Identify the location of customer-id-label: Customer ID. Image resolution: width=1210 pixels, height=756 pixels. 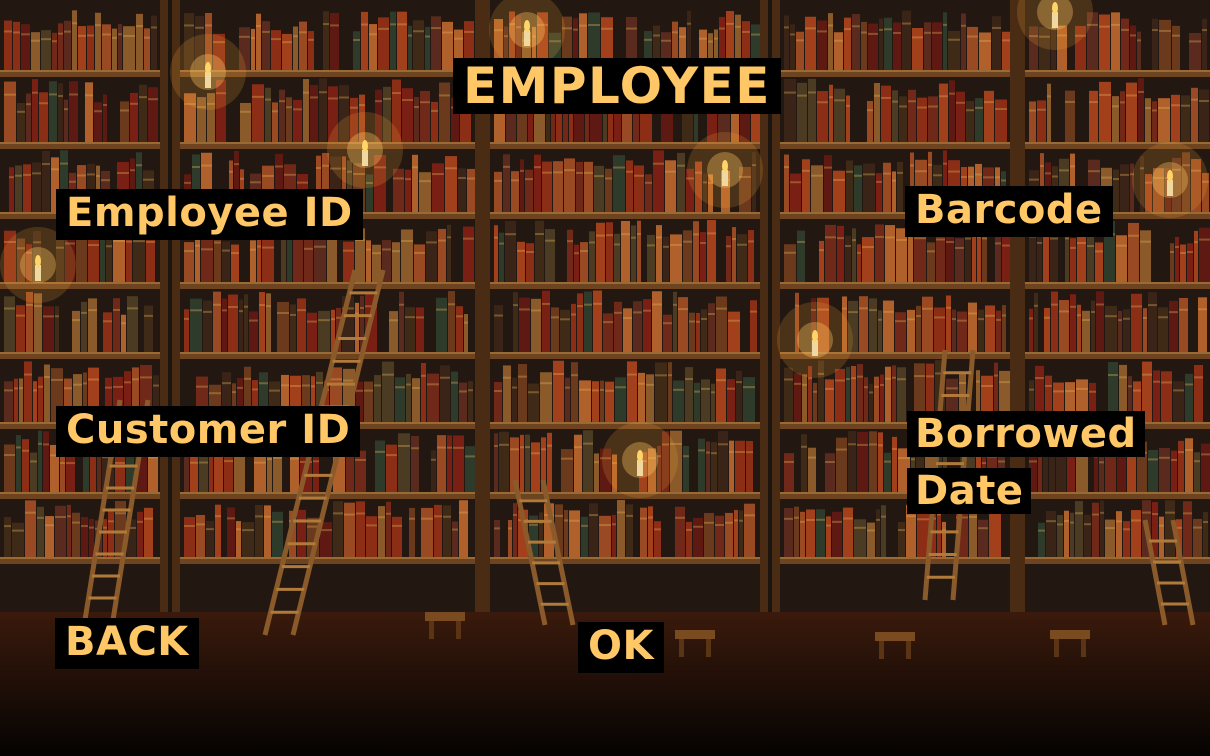
(208, 431).